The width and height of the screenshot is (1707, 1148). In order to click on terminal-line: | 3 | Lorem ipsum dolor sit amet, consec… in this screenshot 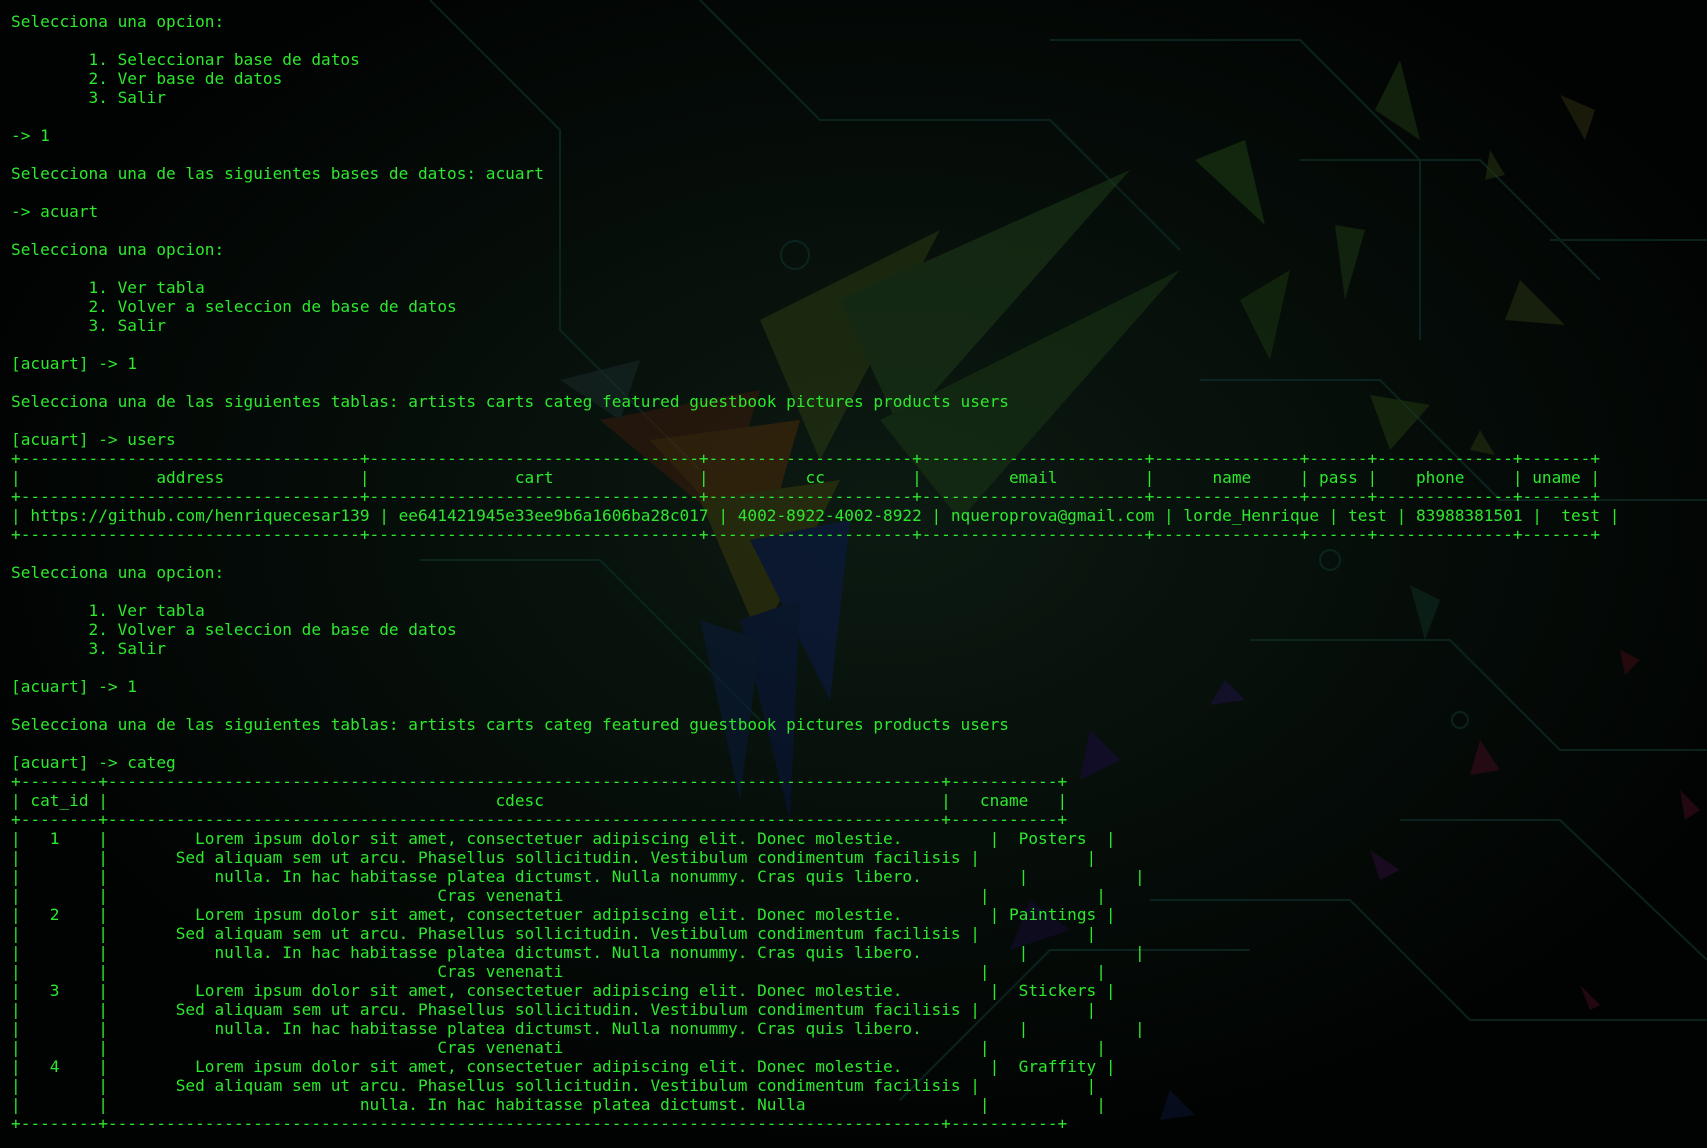, I will do `click(563, 990)`.